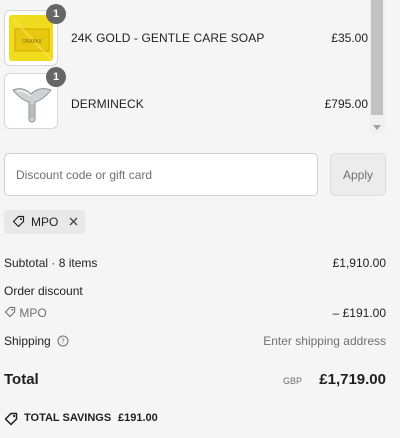 The width and height of the screenshot is (400, 438). Describe the element at coordinates (292, 381) in the screenshot. I see `currency-code: GBP` at that location.